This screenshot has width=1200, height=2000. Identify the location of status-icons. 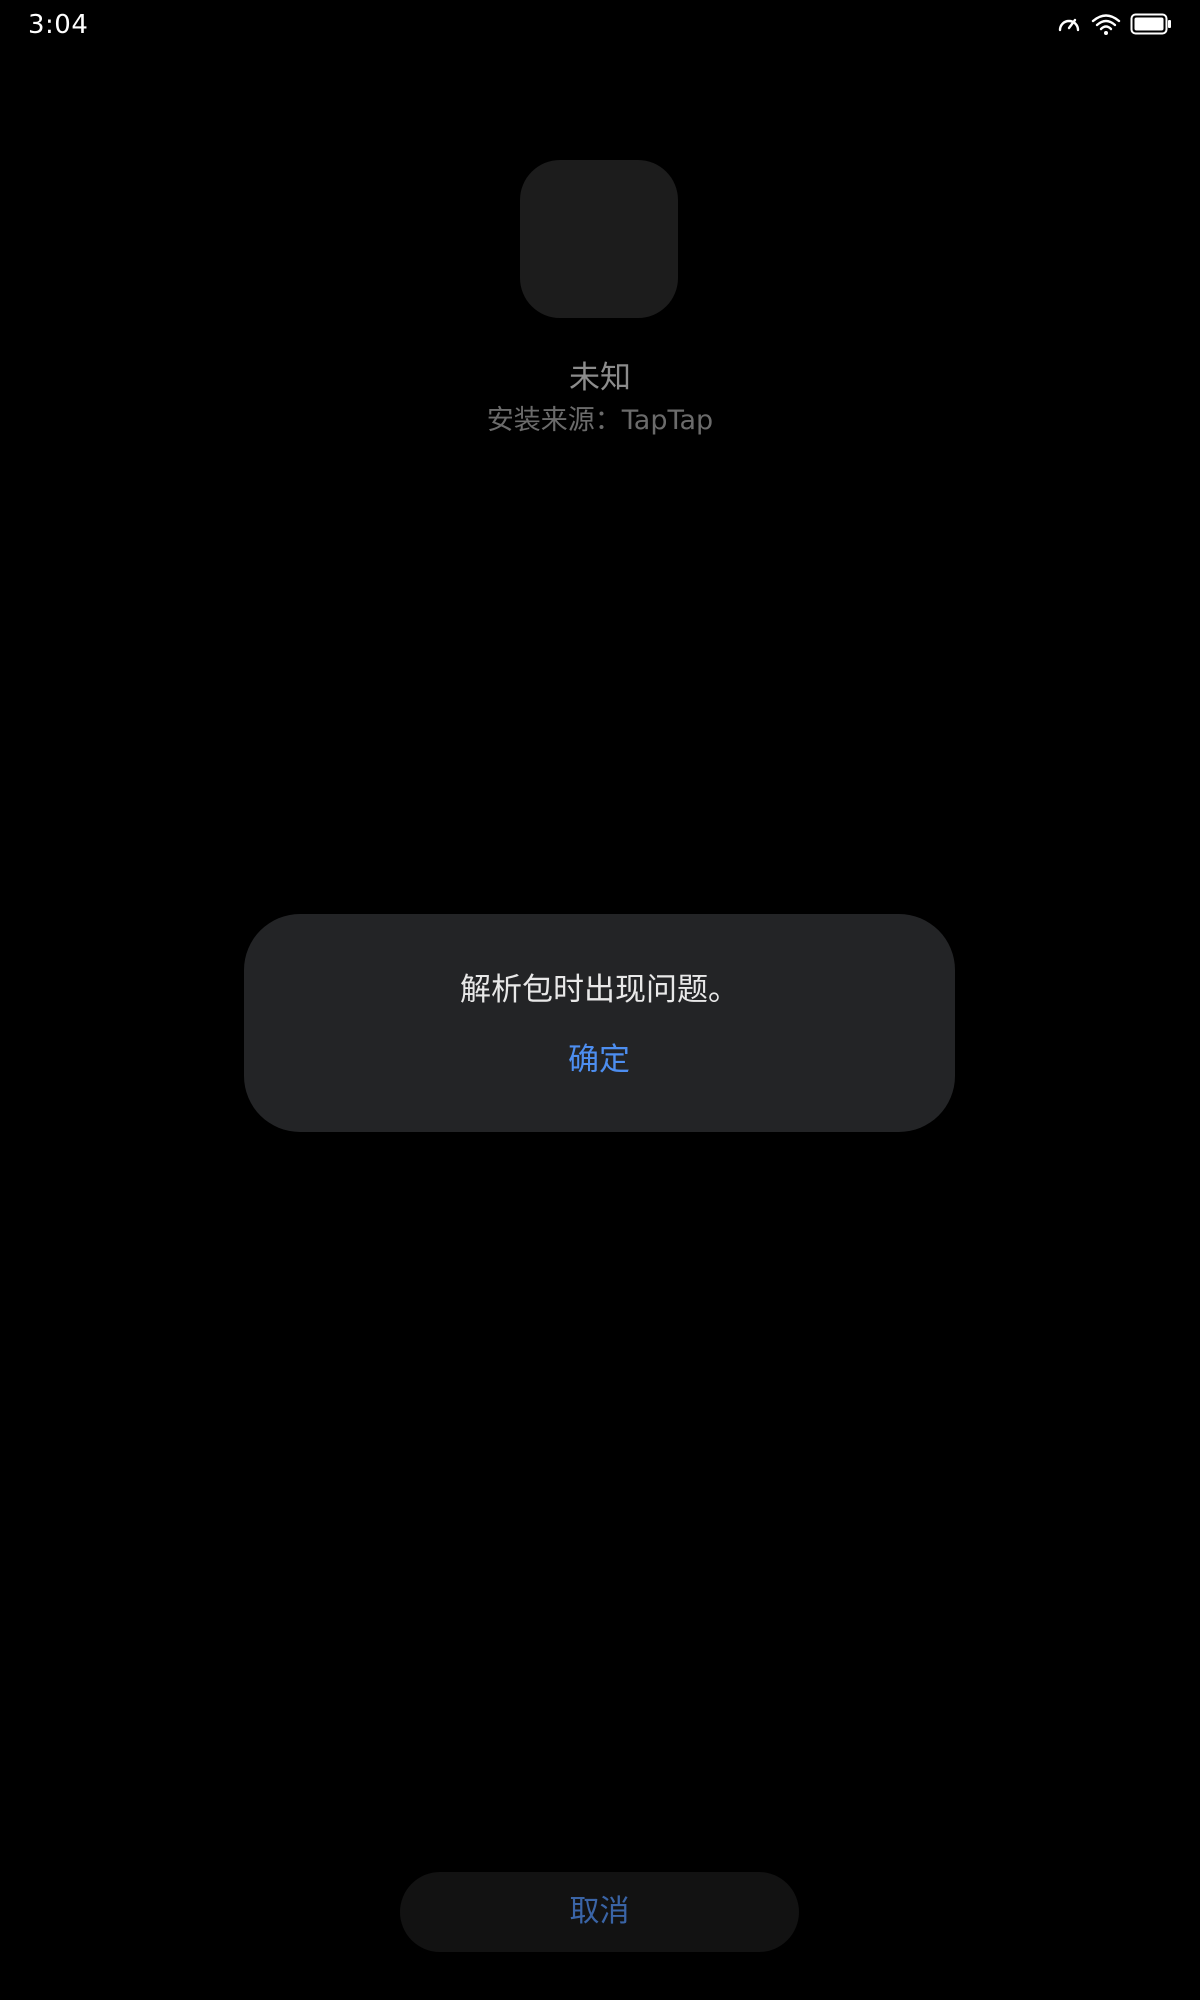
(1114, 24).